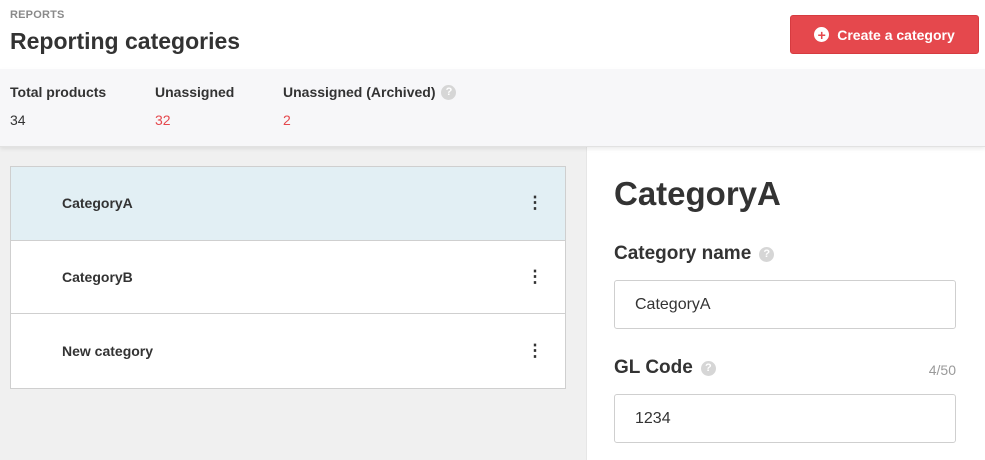 This screenshot has height=460, width=985. What do you see at coordinates (58, 106) in the screenshot?
I see `stat-total-products: Total products 34` at bounding box center [58, 106].